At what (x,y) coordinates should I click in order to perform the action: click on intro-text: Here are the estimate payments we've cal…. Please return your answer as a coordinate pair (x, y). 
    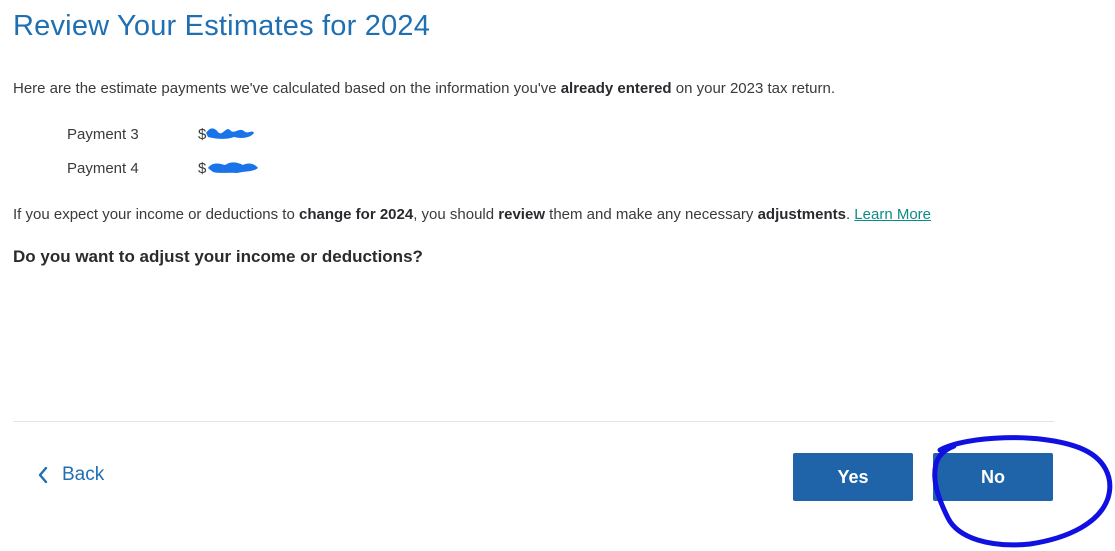
    Looking at the image, I should click on (424, 88).